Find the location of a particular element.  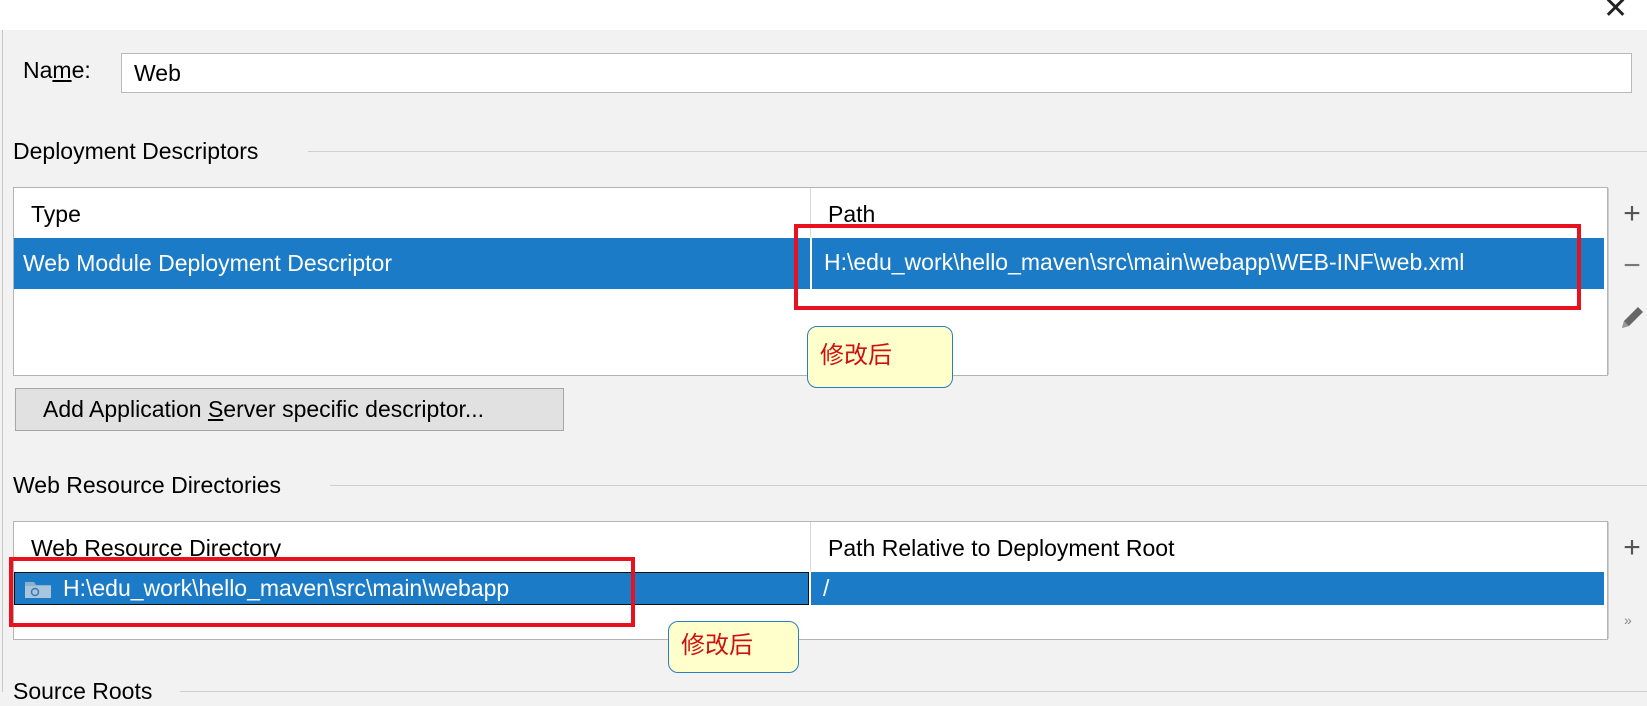

chevron-double-right-icon: » is located at coordinates (1628, 620).